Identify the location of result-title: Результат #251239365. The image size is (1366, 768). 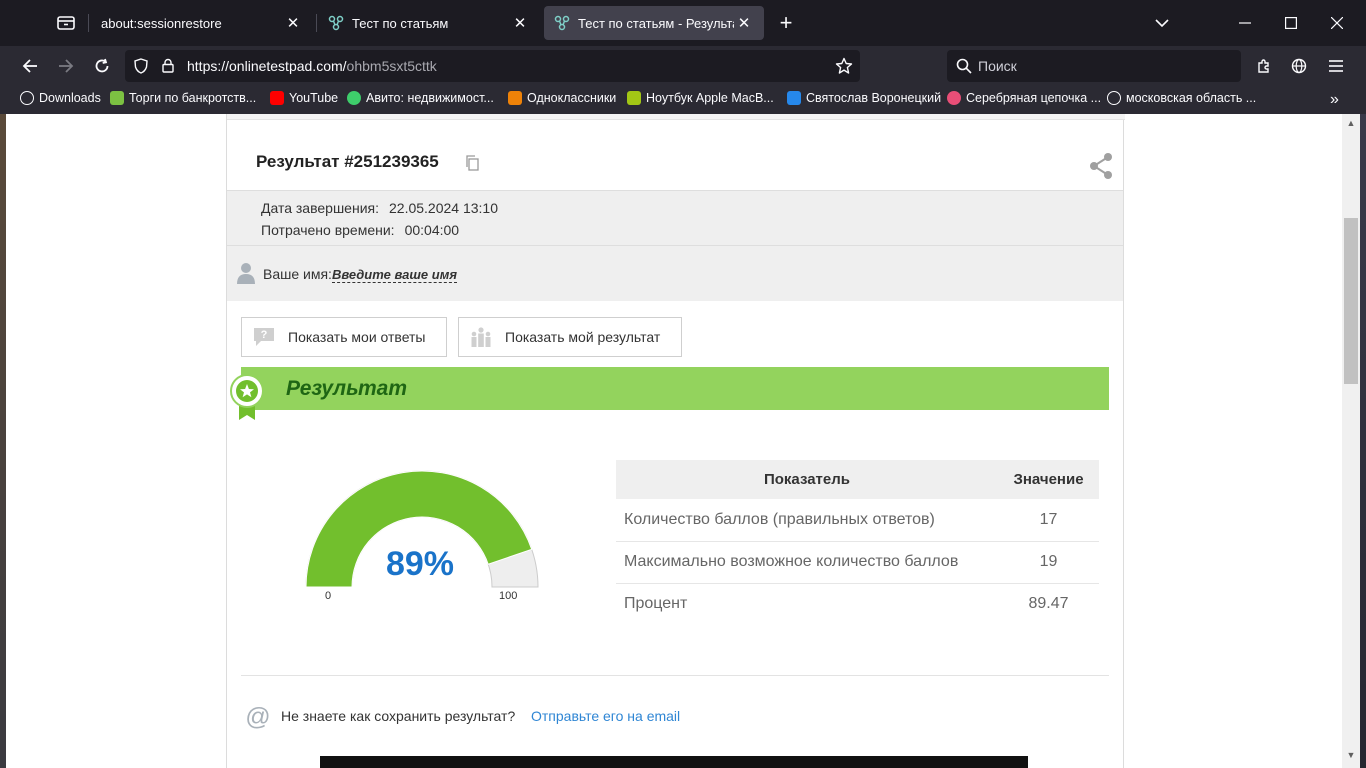
(347, 161).